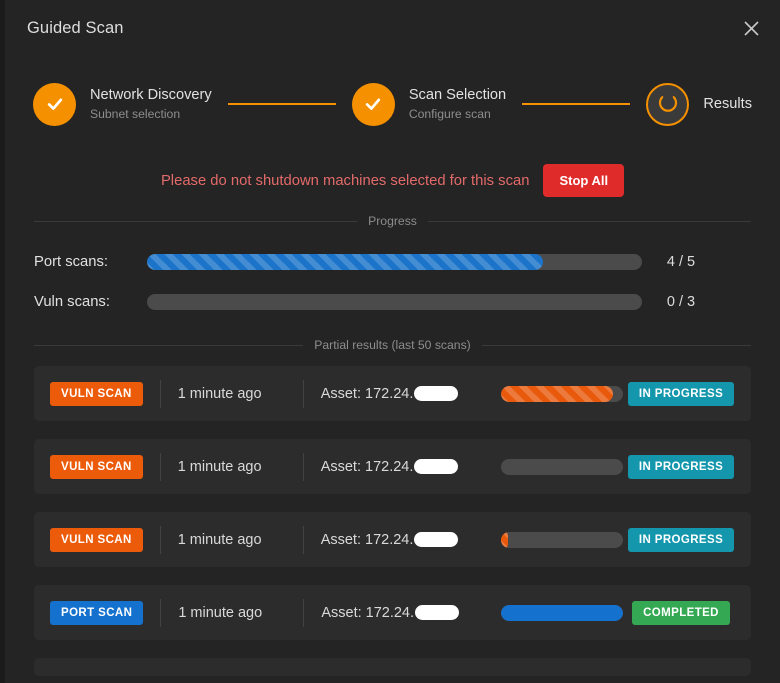  I want to click on page-title: Guided Scan, so click(75, 27).